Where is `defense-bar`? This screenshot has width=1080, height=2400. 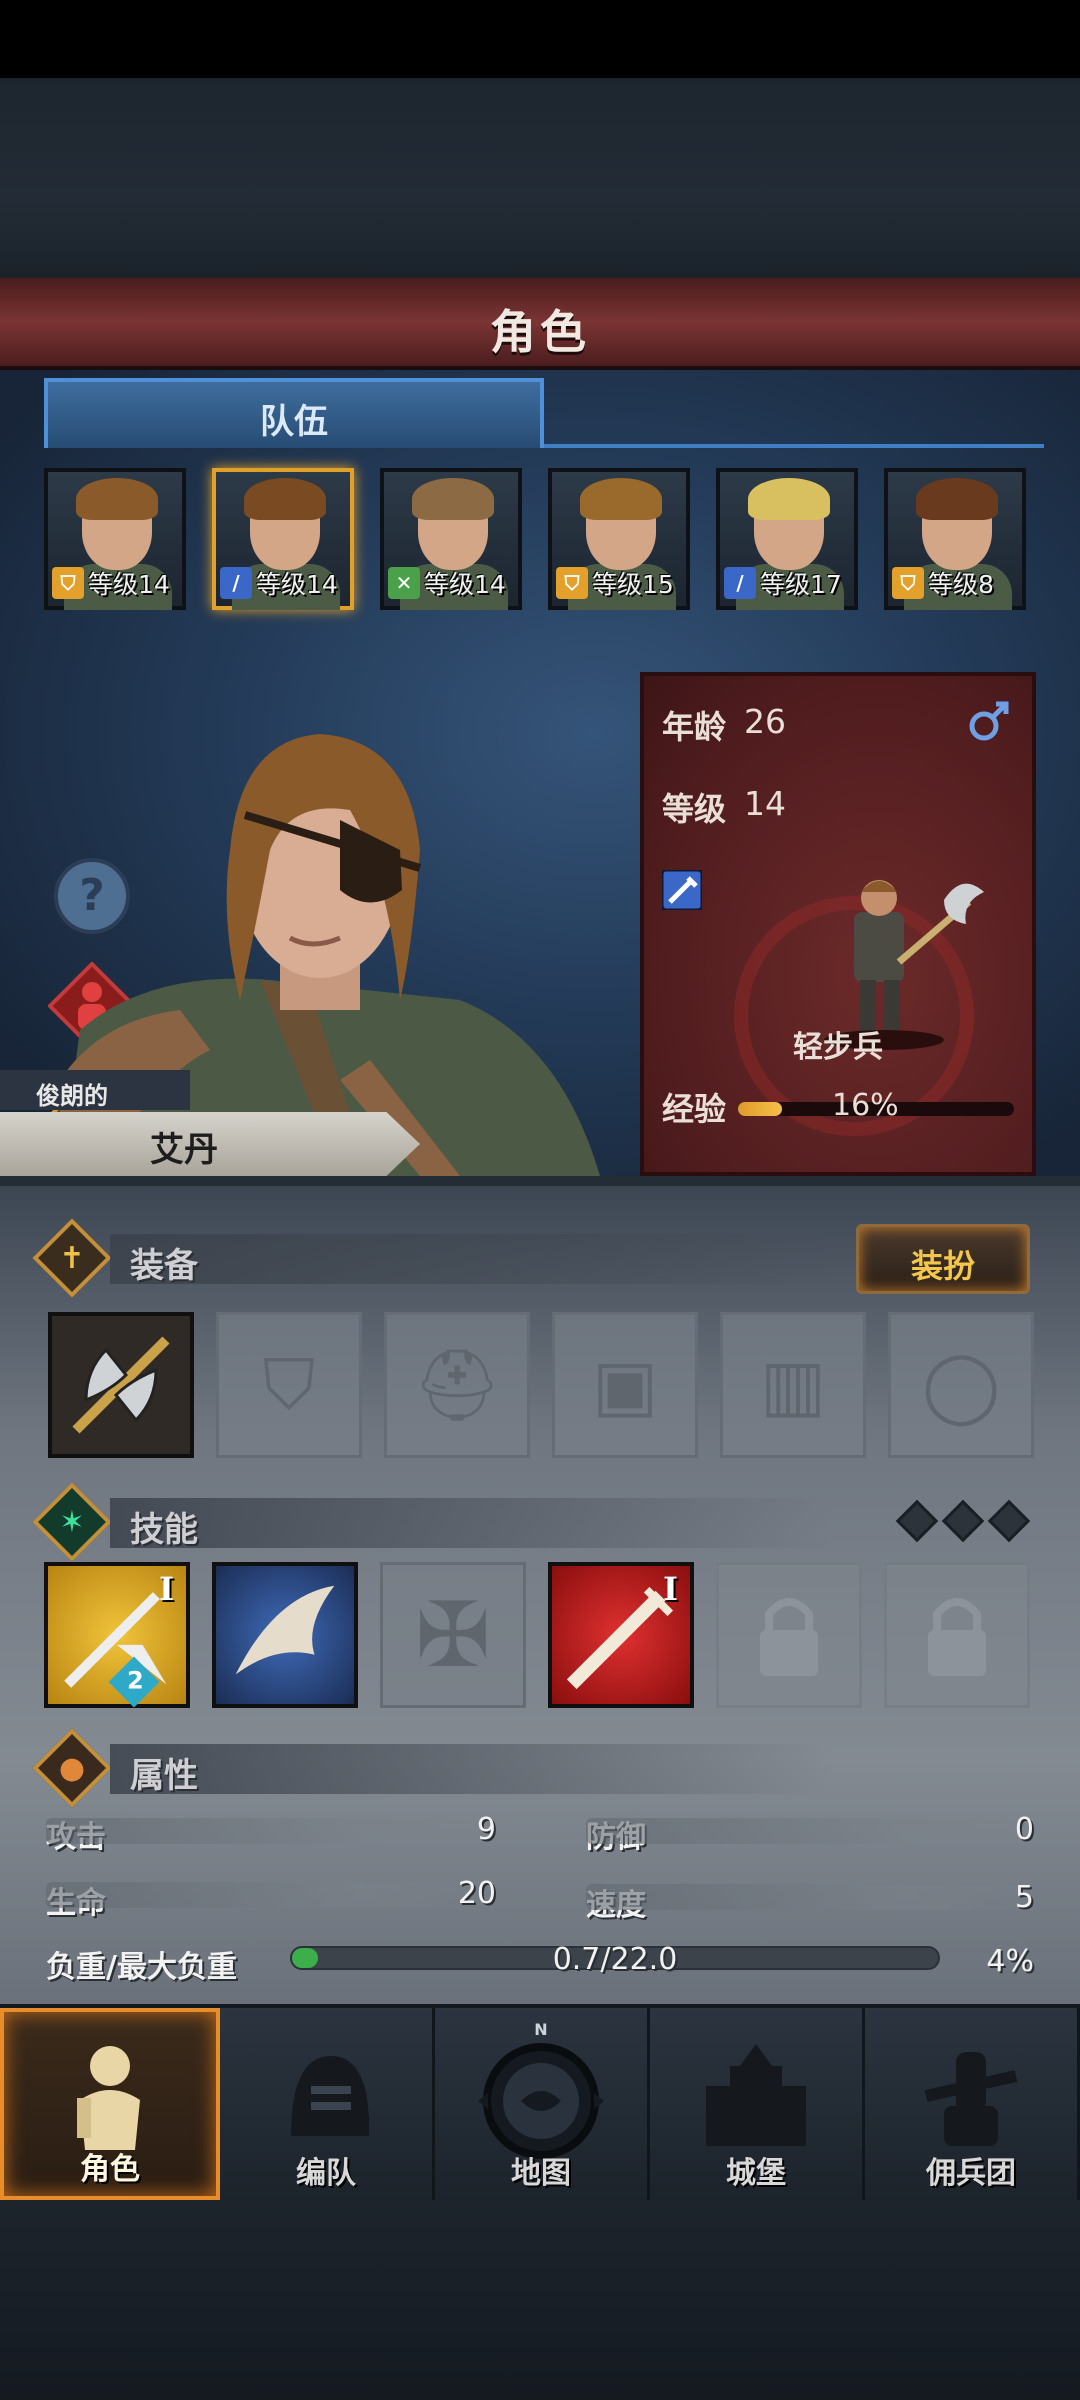 defense-bar is located at coordinates (811, 1831).